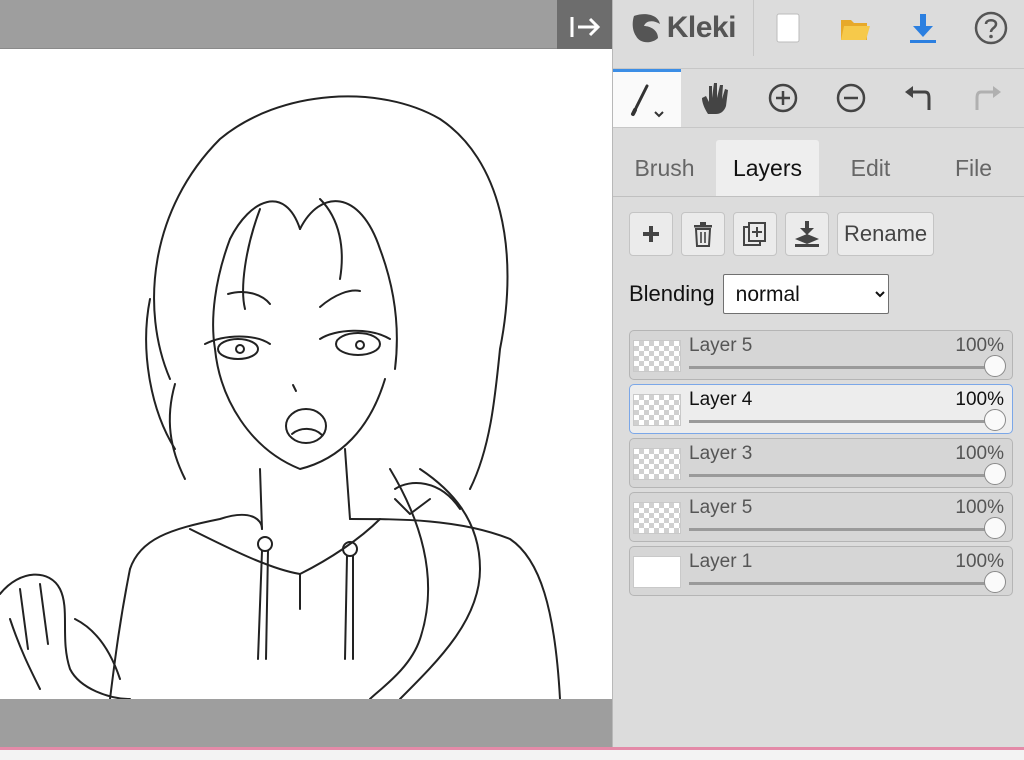 This screenshot has height=760, width=1024. I want to click on new-document-icon, so click(788, 28).